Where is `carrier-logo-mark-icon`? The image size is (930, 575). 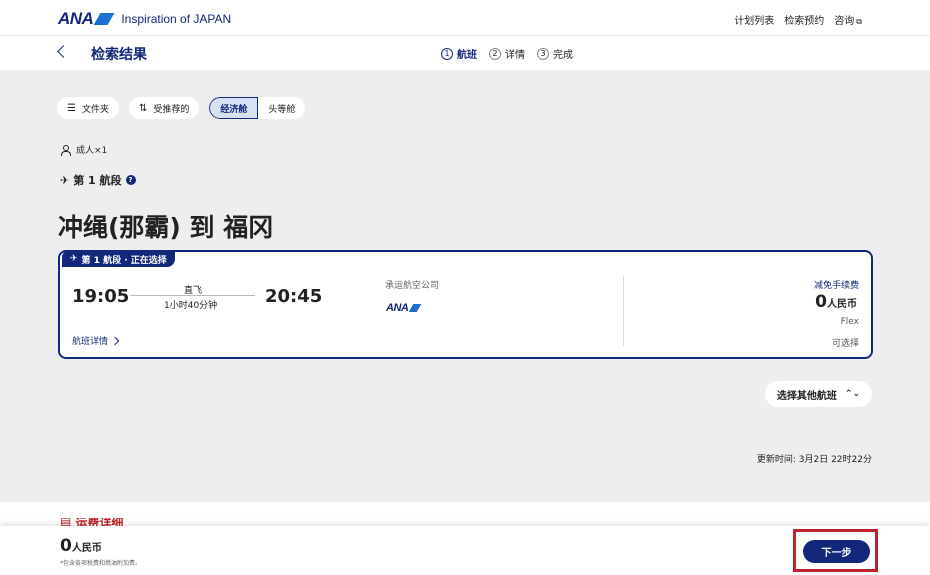 carrier-logo-mark-icon is located at coordinates (415, 308).